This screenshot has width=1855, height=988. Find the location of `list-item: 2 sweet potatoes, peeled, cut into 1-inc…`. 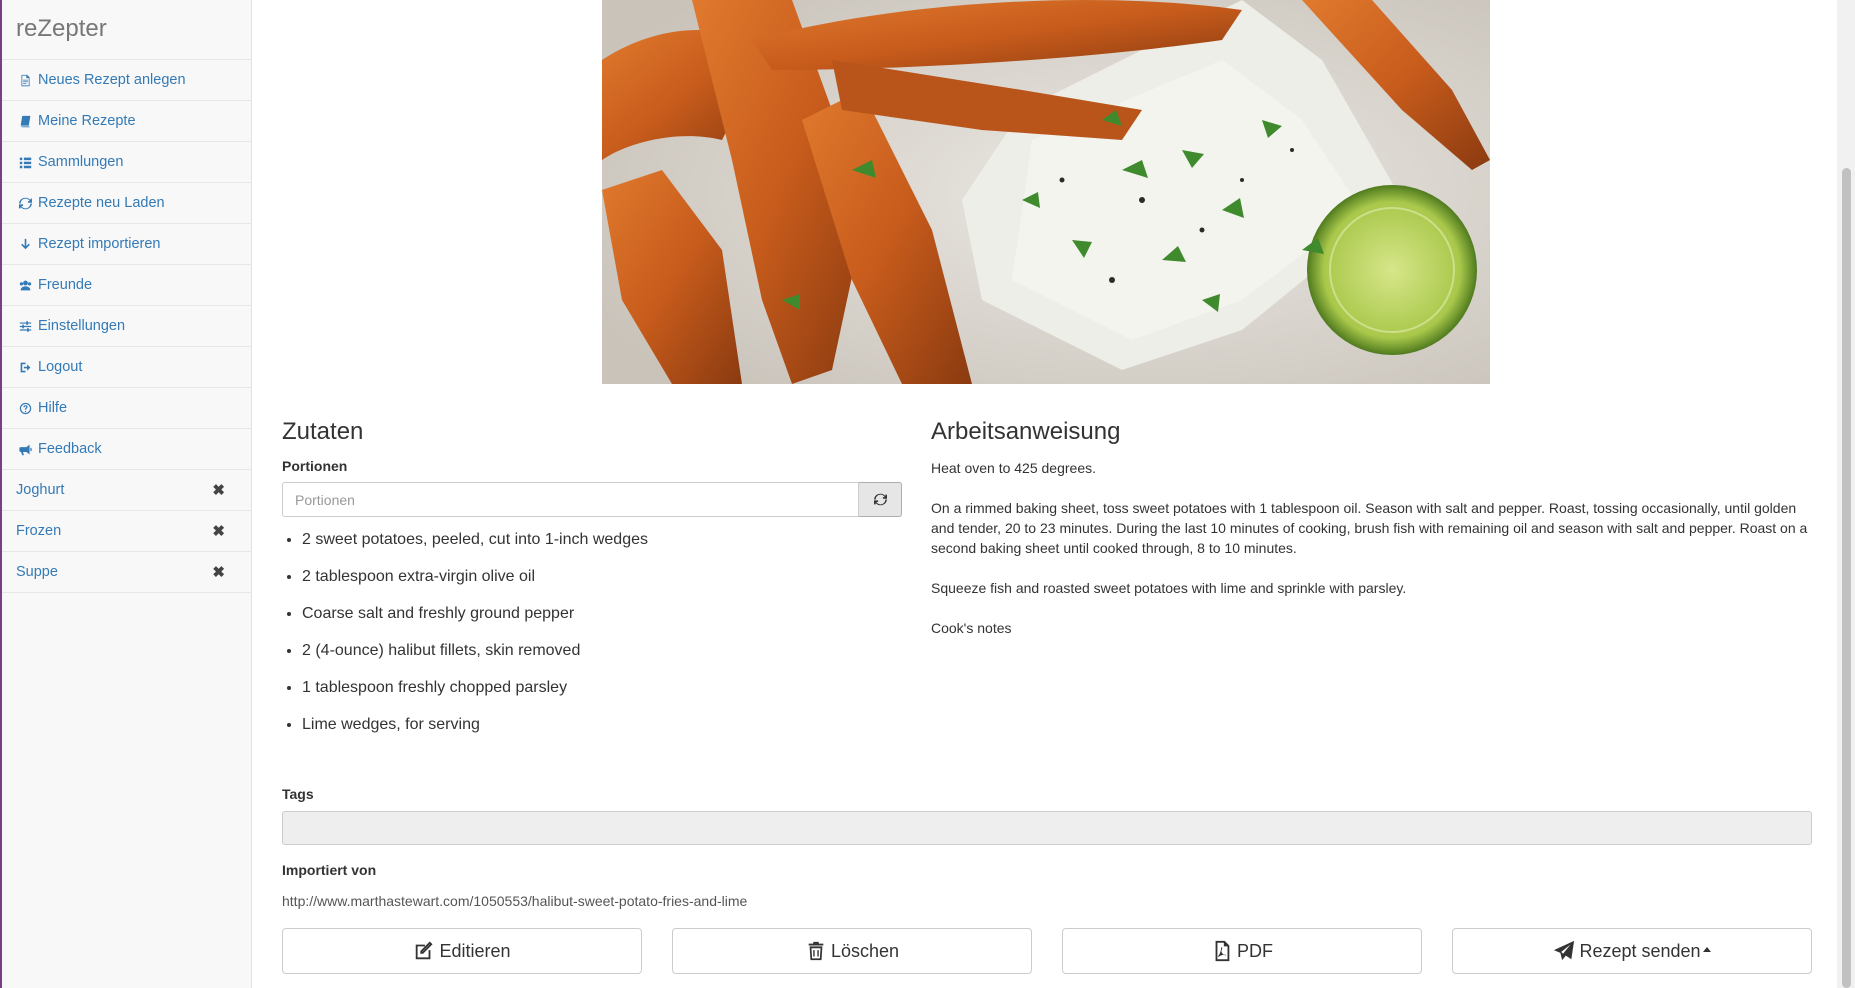

list-item: 2 sweet potatoes, peeled, cut into 1-inc… is located at coordinates (602, 540).